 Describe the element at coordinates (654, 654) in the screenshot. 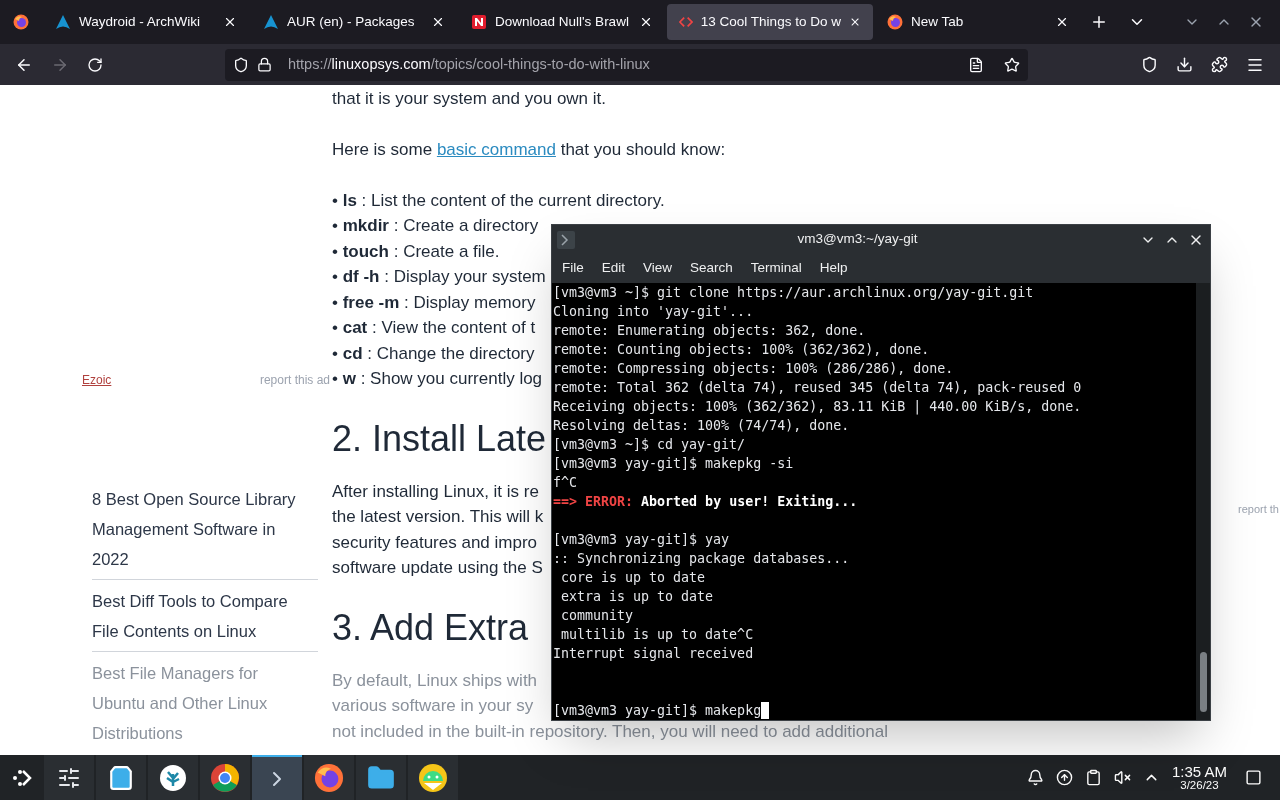

I see `terminal-line: Interrupt signal received` at that location.